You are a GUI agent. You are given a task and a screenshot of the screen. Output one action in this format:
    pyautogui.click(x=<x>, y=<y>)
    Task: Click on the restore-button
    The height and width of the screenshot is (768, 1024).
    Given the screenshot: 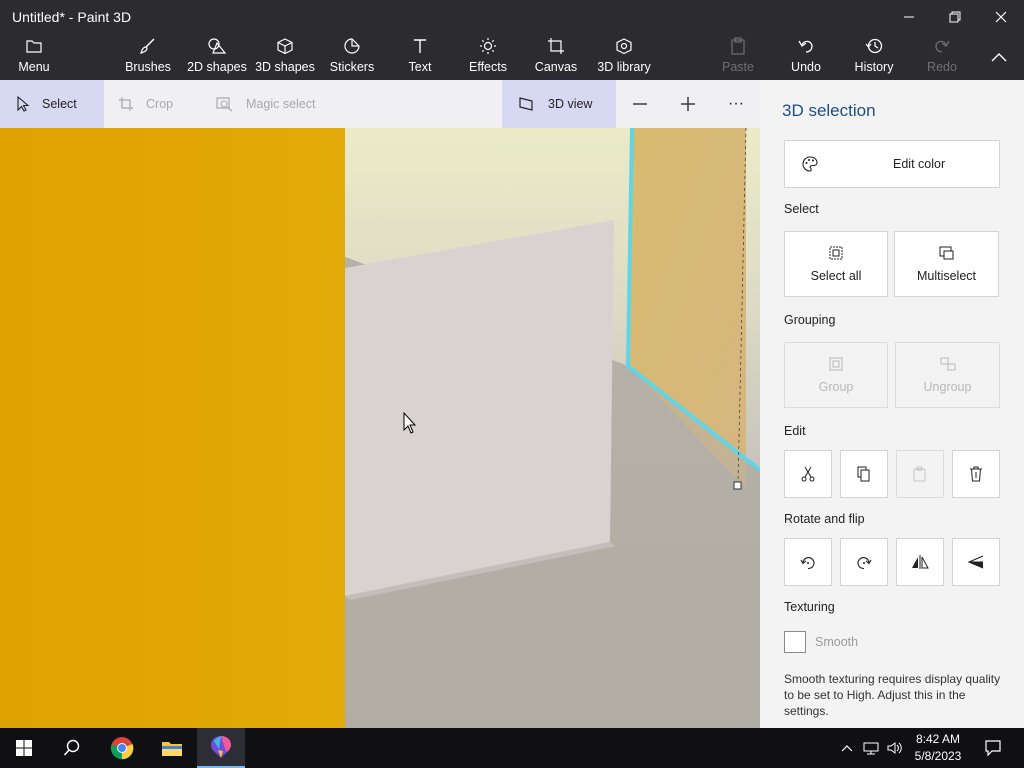 What is the action you would take?
    pyautogui.click(x=955, y=17)
    